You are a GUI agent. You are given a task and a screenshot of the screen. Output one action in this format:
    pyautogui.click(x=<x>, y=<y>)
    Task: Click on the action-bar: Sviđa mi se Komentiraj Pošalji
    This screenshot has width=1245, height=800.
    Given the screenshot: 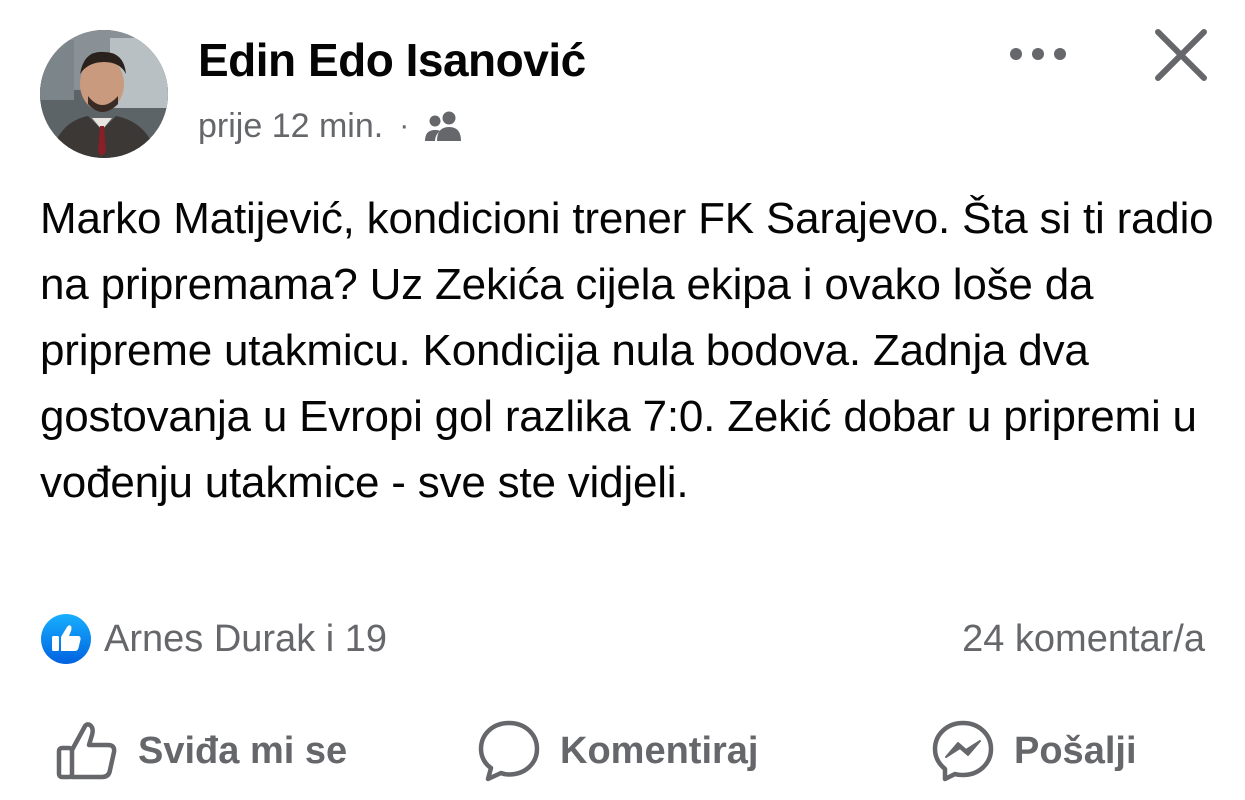 What is the action you would take?
    pyautogui.click(x=622, y=751)
    